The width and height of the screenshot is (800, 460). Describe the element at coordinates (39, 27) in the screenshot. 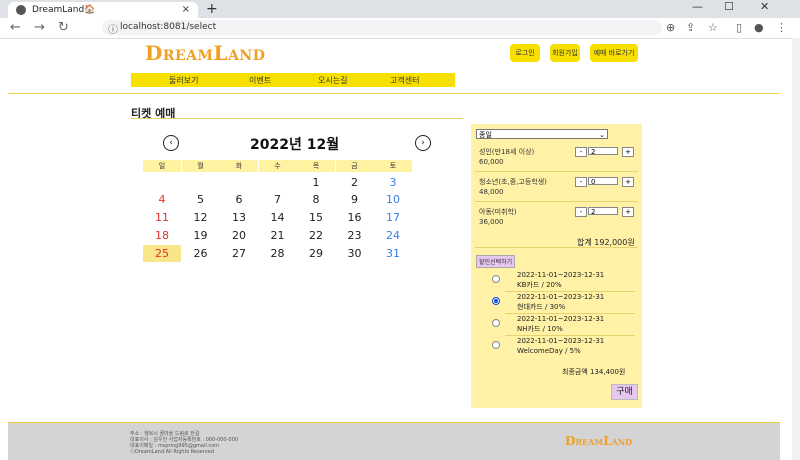

I see `forward-icon: →` at that location.